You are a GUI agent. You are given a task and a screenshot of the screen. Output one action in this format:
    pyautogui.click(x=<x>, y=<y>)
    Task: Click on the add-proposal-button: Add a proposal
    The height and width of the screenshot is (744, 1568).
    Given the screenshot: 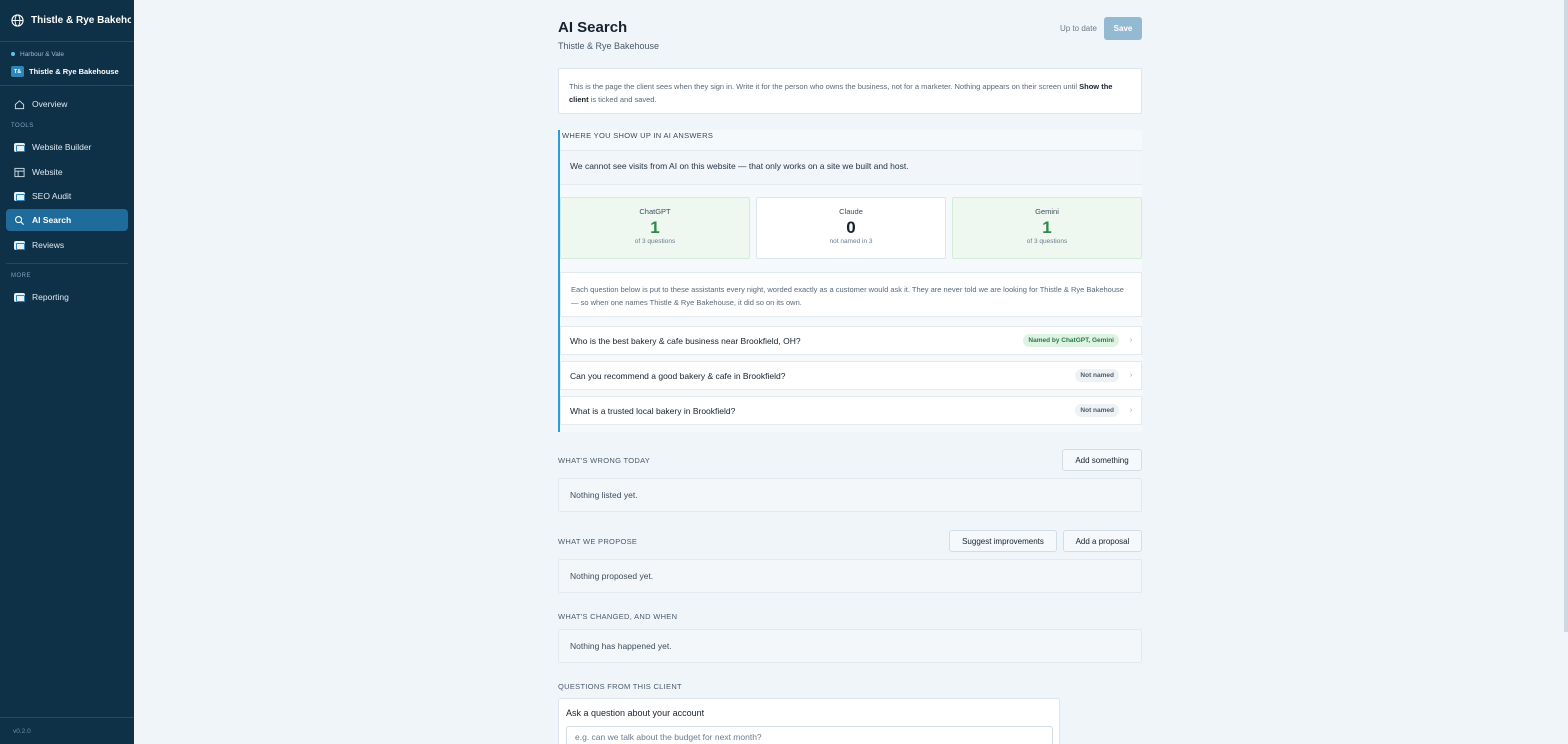 What is the action you would take?
    pyautogui.click(x=1102, y=541)
    